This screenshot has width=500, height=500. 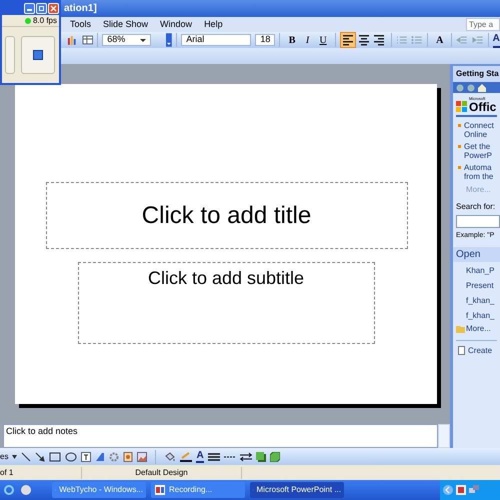 I want to click on image-icon, so click(x=142, y=457).